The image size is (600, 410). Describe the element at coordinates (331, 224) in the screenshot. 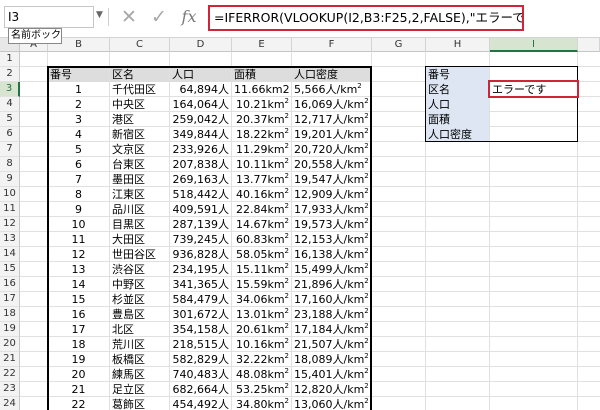

I see `cell-density: 19,573人/km2` at that location.